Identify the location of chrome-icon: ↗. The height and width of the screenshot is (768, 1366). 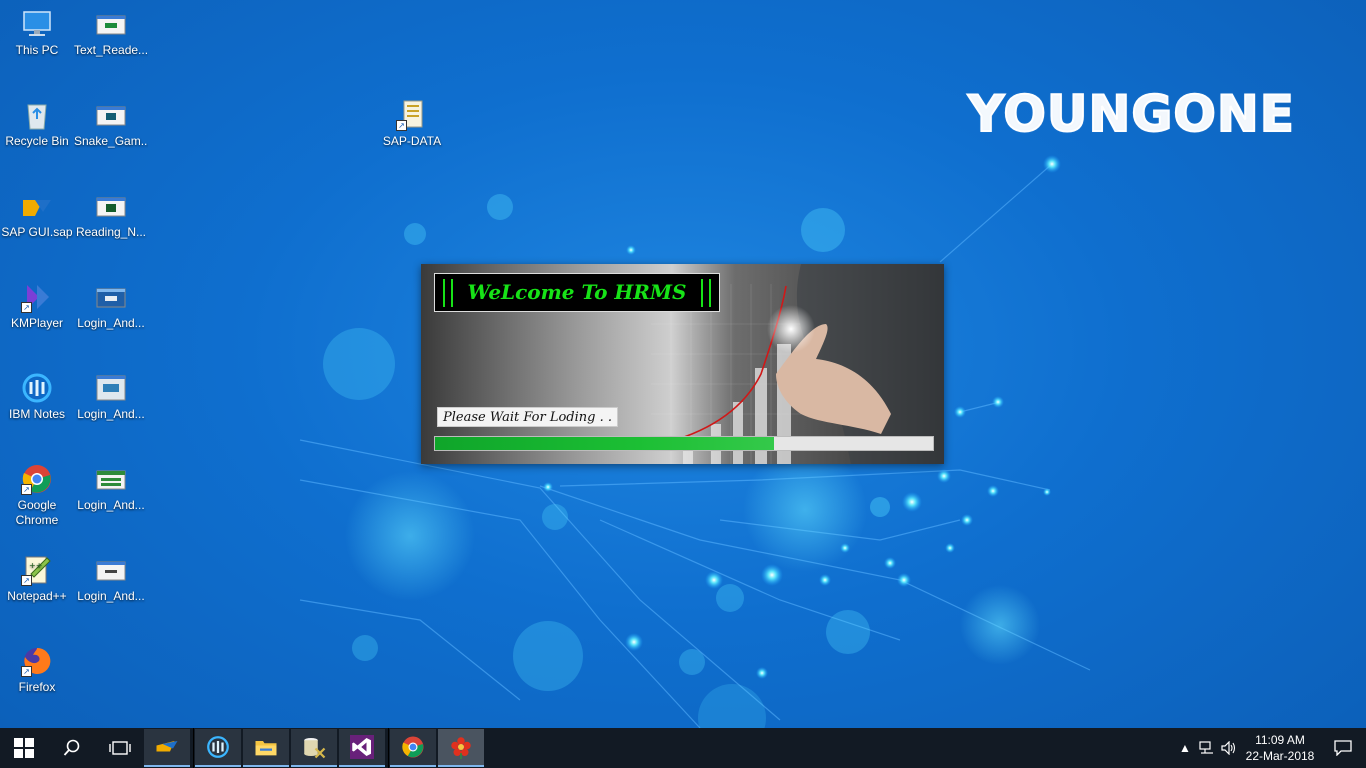
(37, 479).